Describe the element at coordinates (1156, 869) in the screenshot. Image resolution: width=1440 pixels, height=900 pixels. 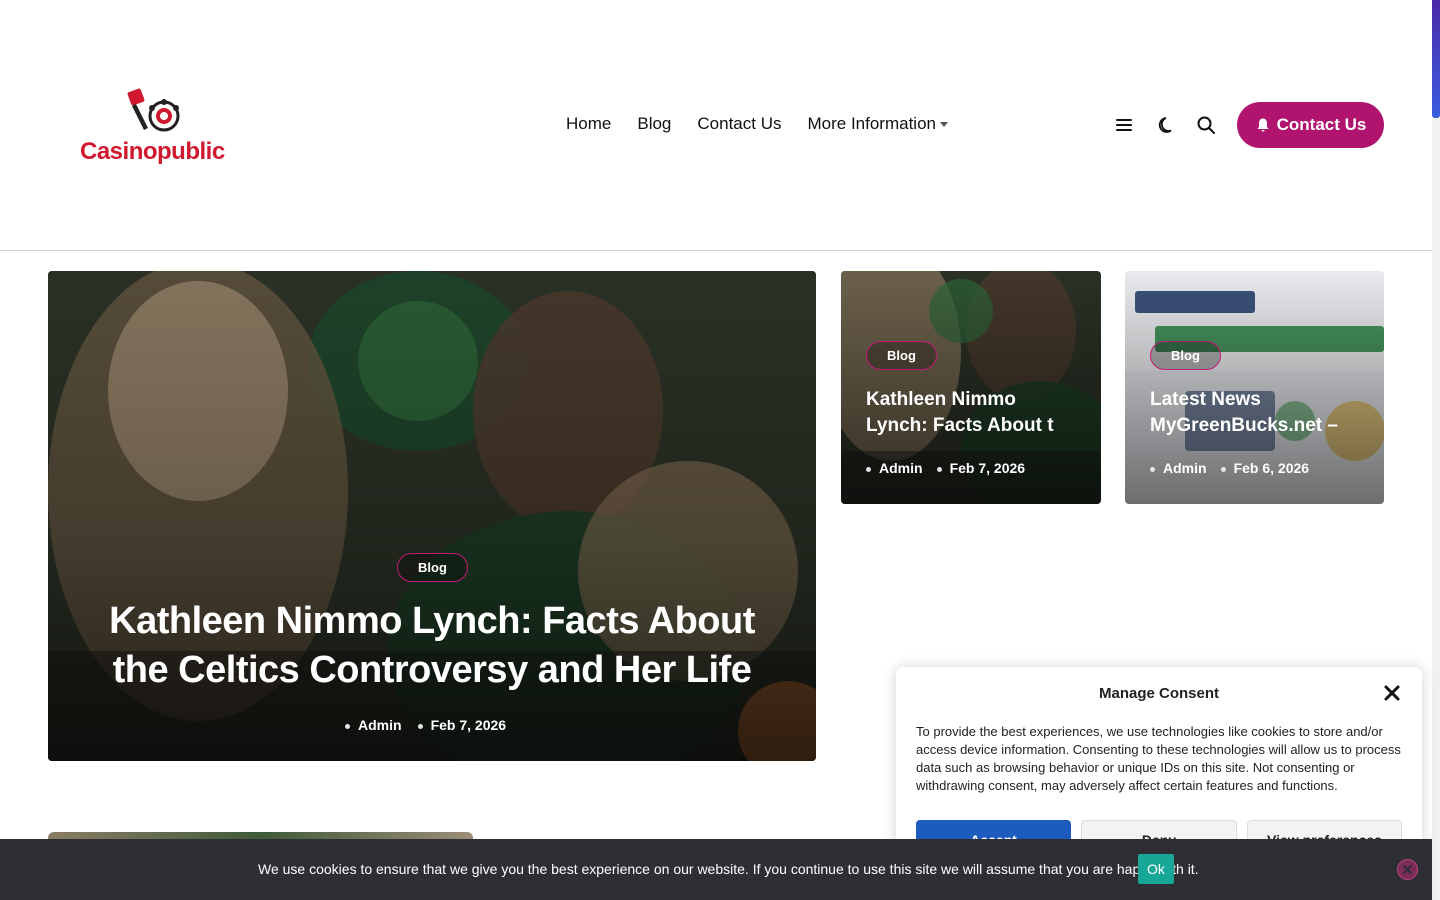
I see `cookie-ok-button: Ok` at that location.